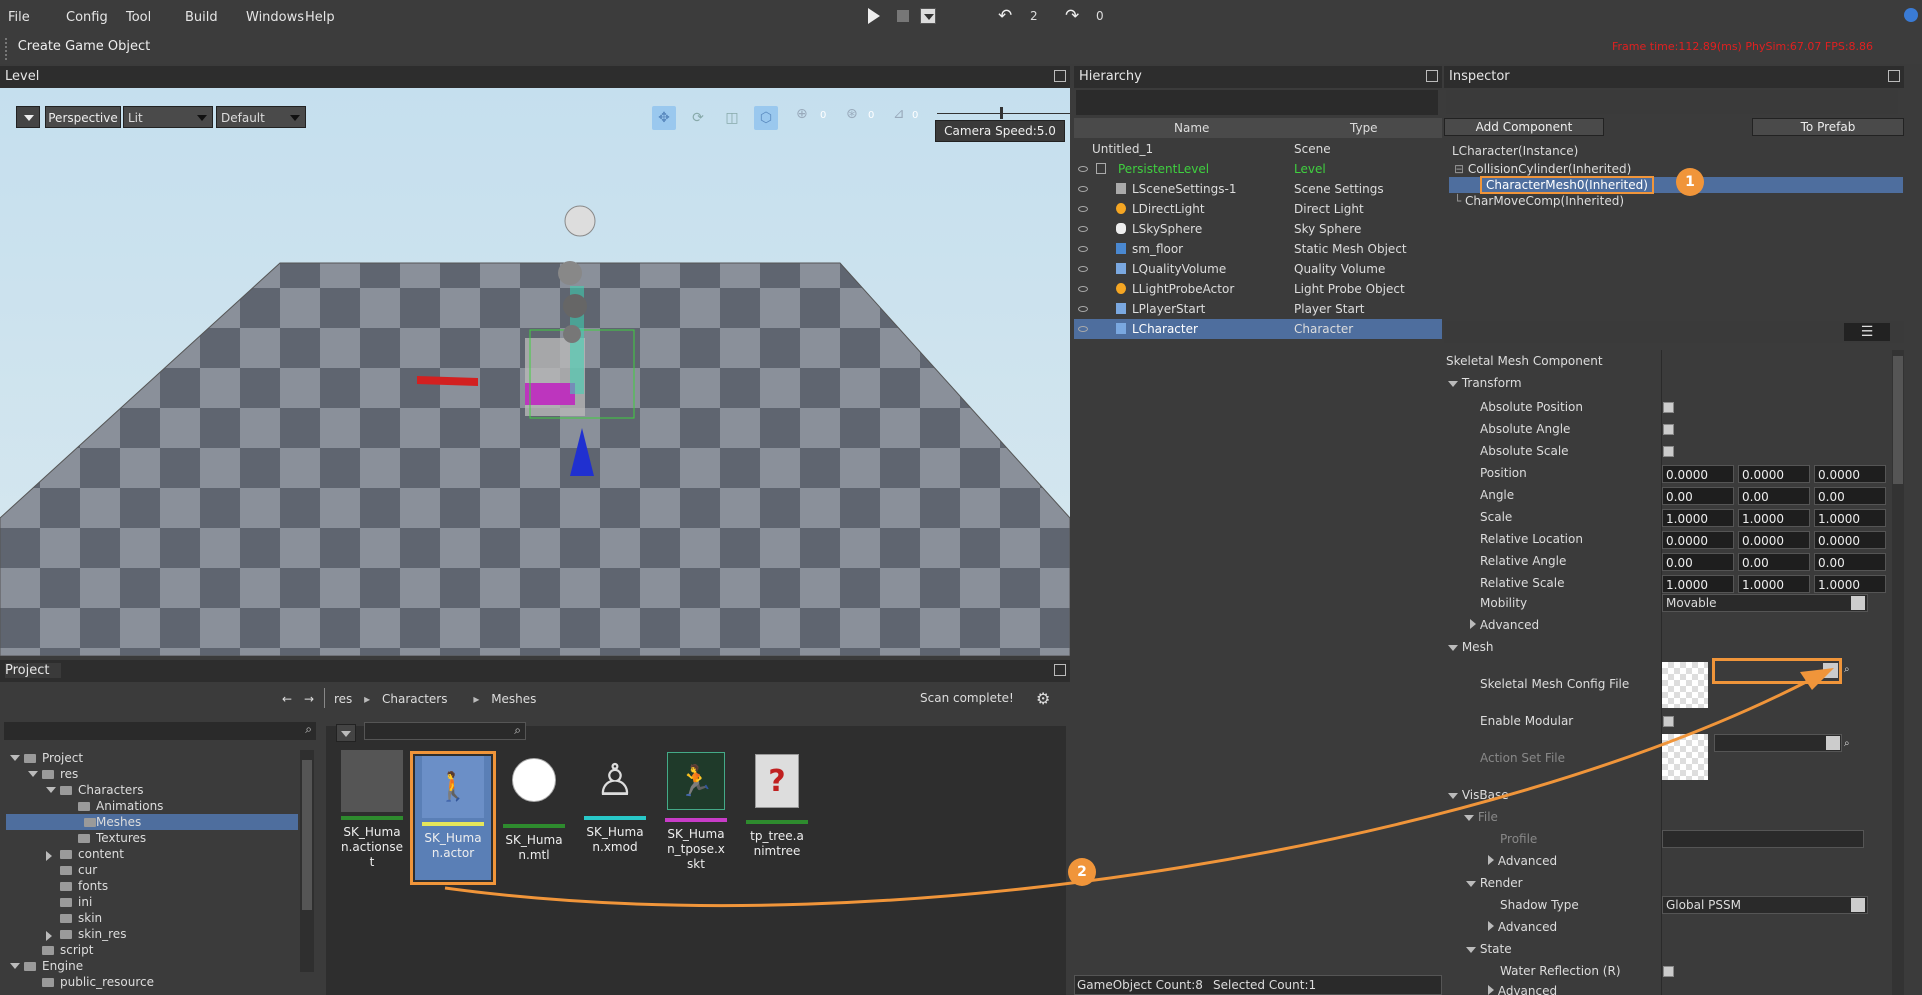 The width and height of the screenshot is (1922, 995). What do you see at coordinates (160, 731) in the screenshot?
I see `project-search-input: ⌕` at bounding box center [160, 731].